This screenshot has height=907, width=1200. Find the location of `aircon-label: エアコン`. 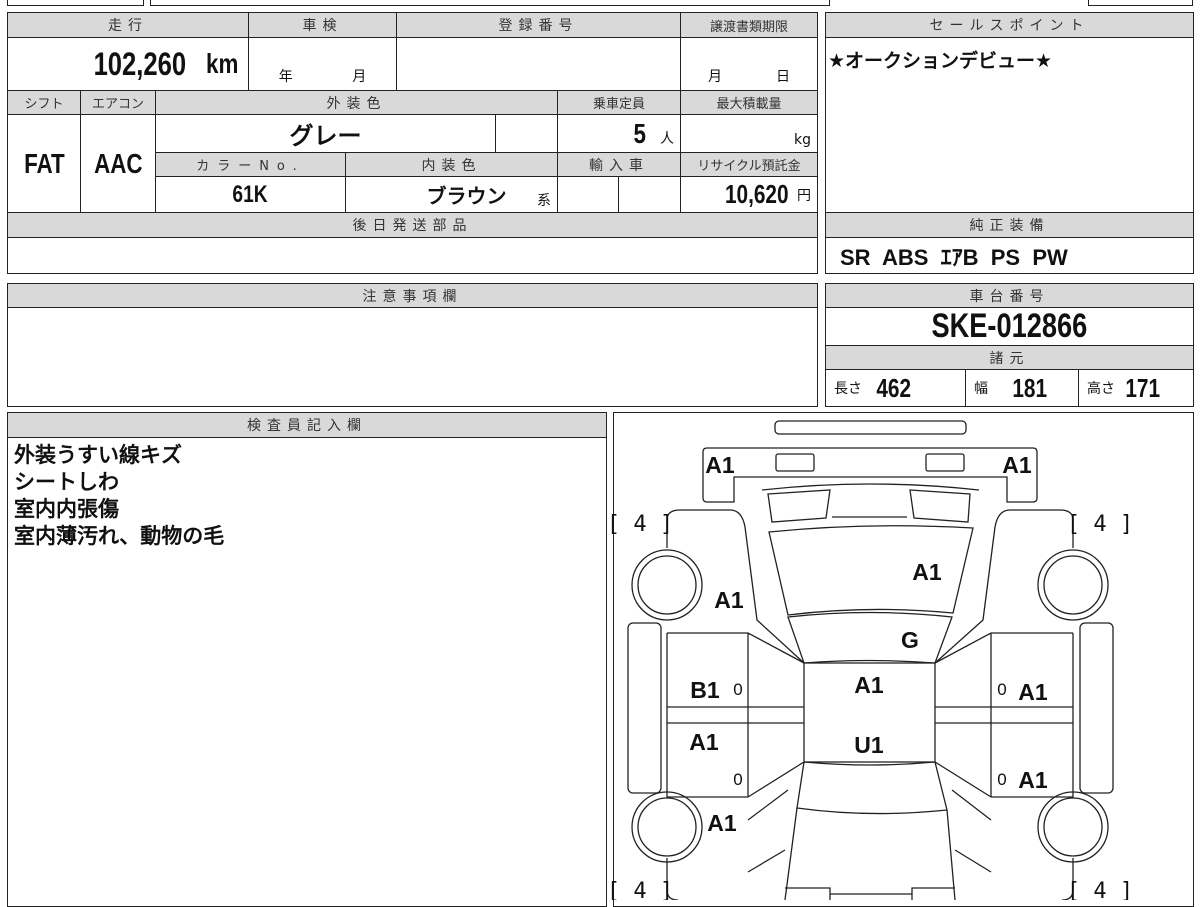

aircon-label: エアコン is located at coordinates (118, 102).